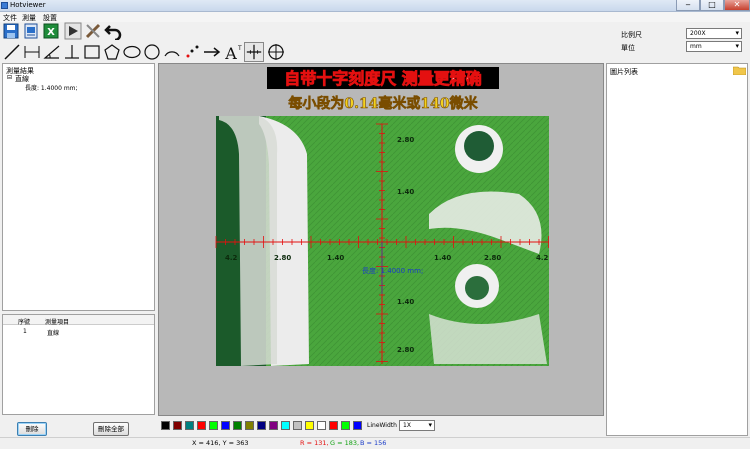 This screenshot has width=750, height=449. I want to click on delete-all-button: 刪除全部, so click(111, 429).